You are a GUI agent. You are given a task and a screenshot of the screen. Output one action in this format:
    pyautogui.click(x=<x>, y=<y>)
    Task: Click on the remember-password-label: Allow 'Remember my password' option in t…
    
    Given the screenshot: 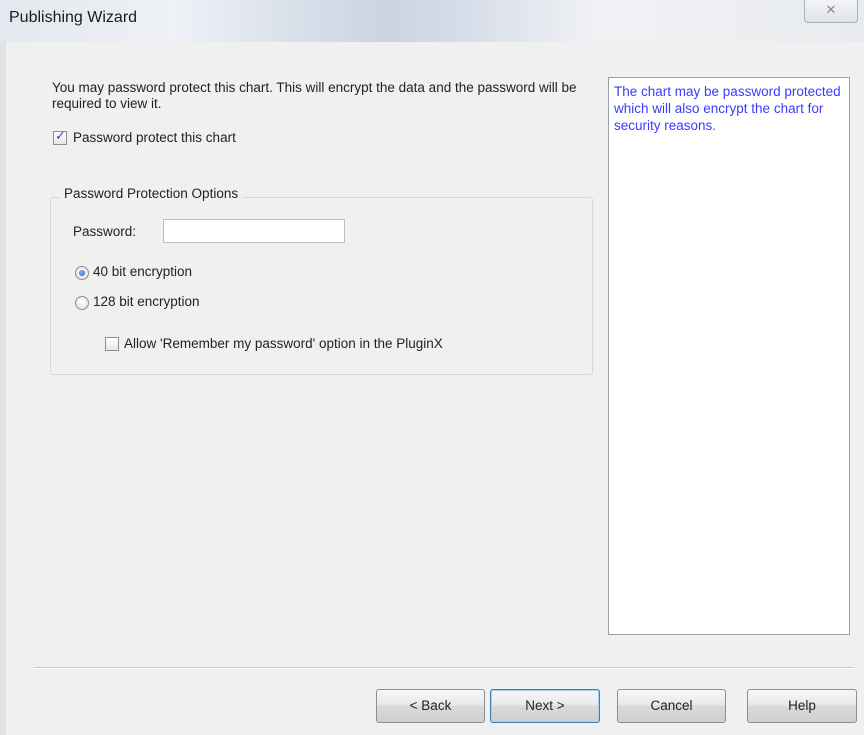 What is the action you would take?
    pyautogui.click(x=283, y=343)
    